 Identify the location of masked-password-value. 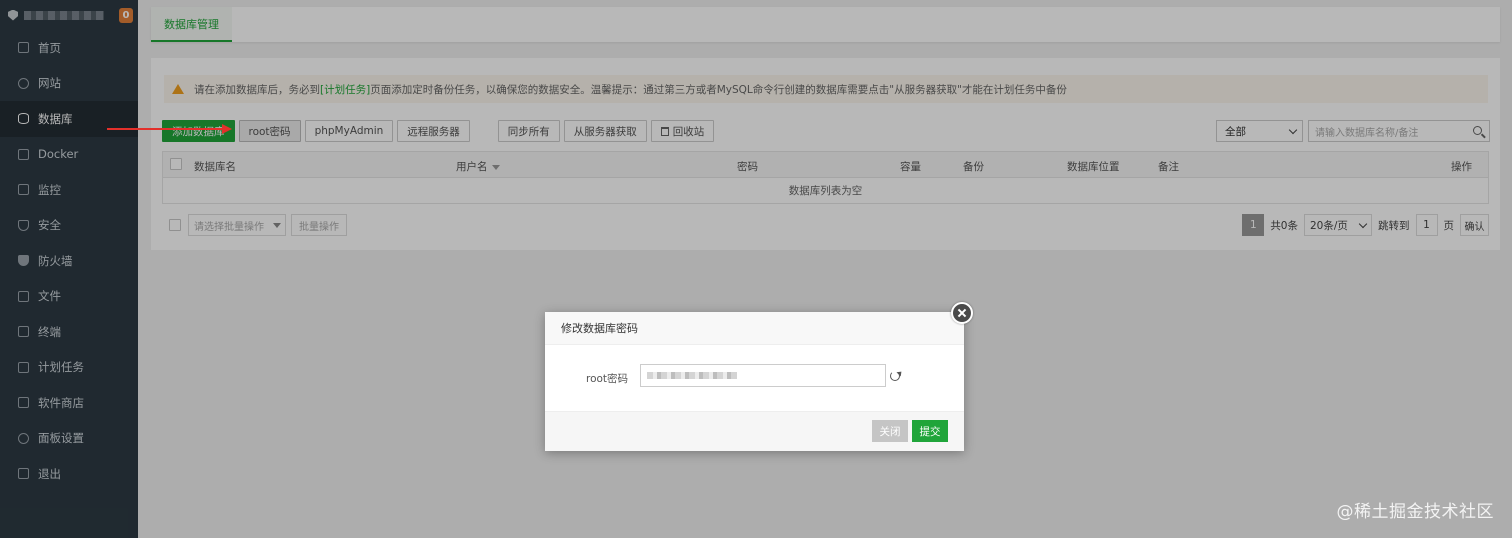
(692, 375).